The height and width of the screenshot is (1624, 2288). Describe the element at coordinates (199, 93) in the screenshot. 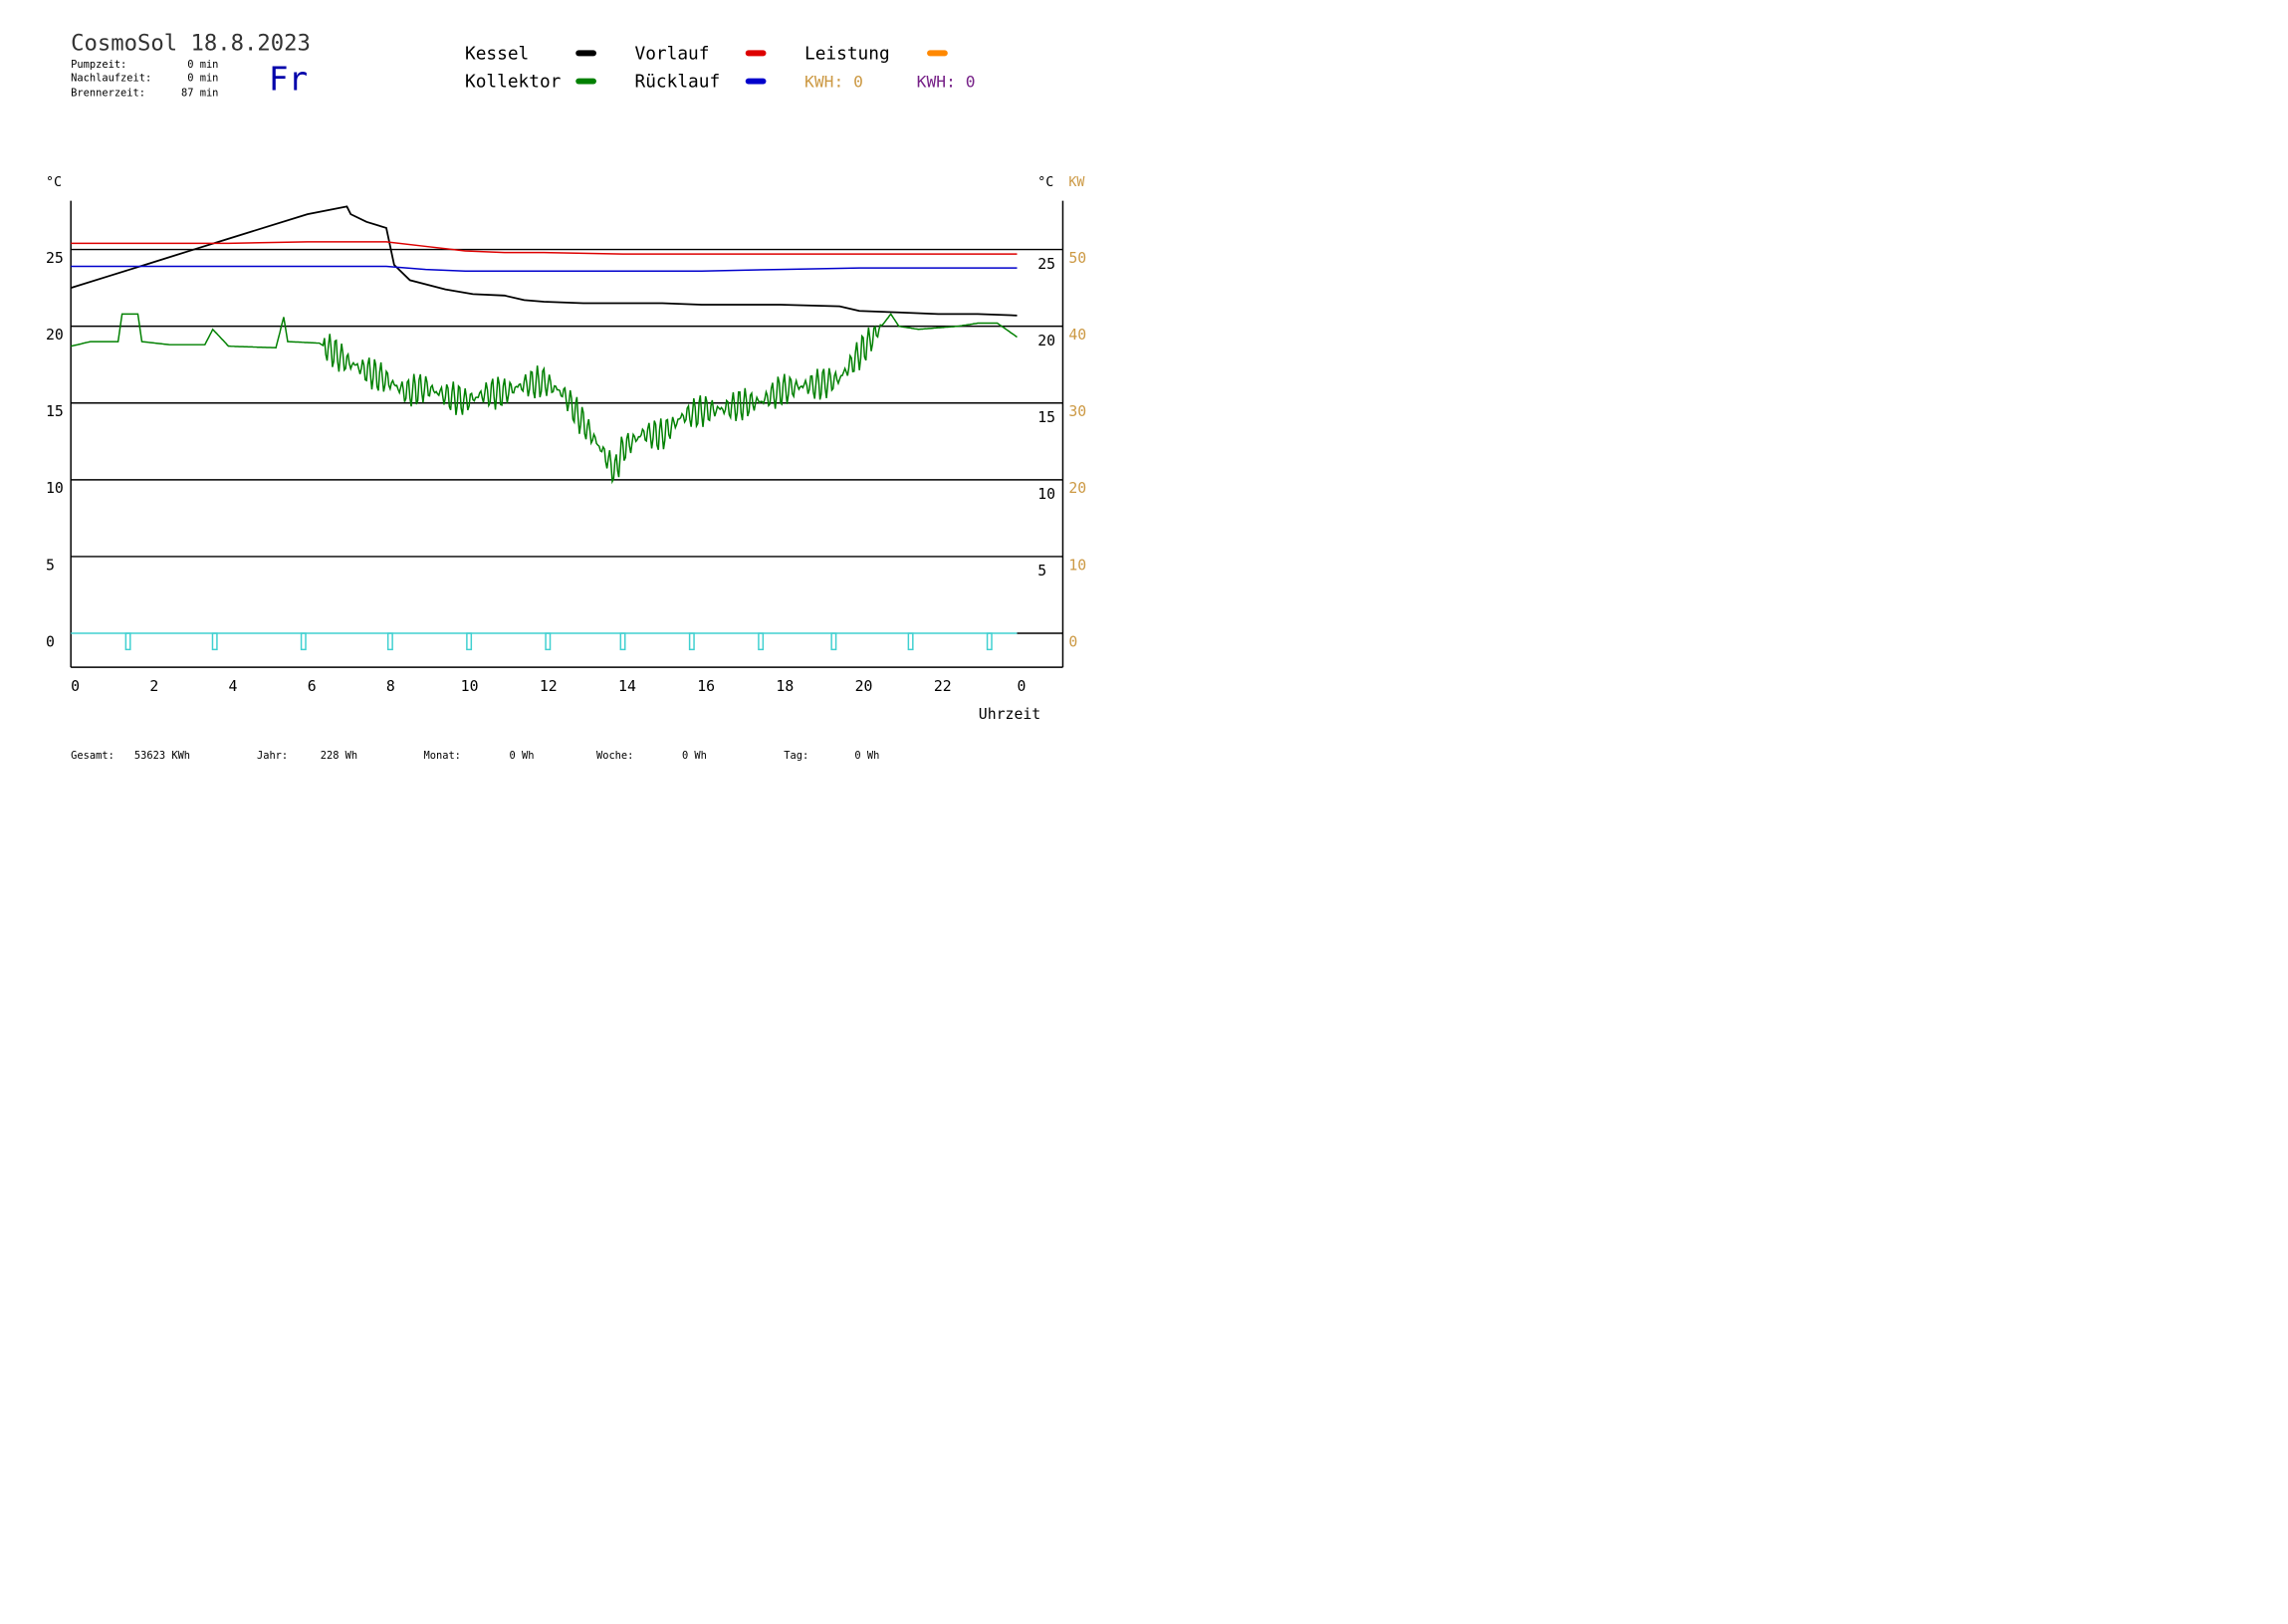

I see `stat-value-brennerzeit: 87 min` at that location.